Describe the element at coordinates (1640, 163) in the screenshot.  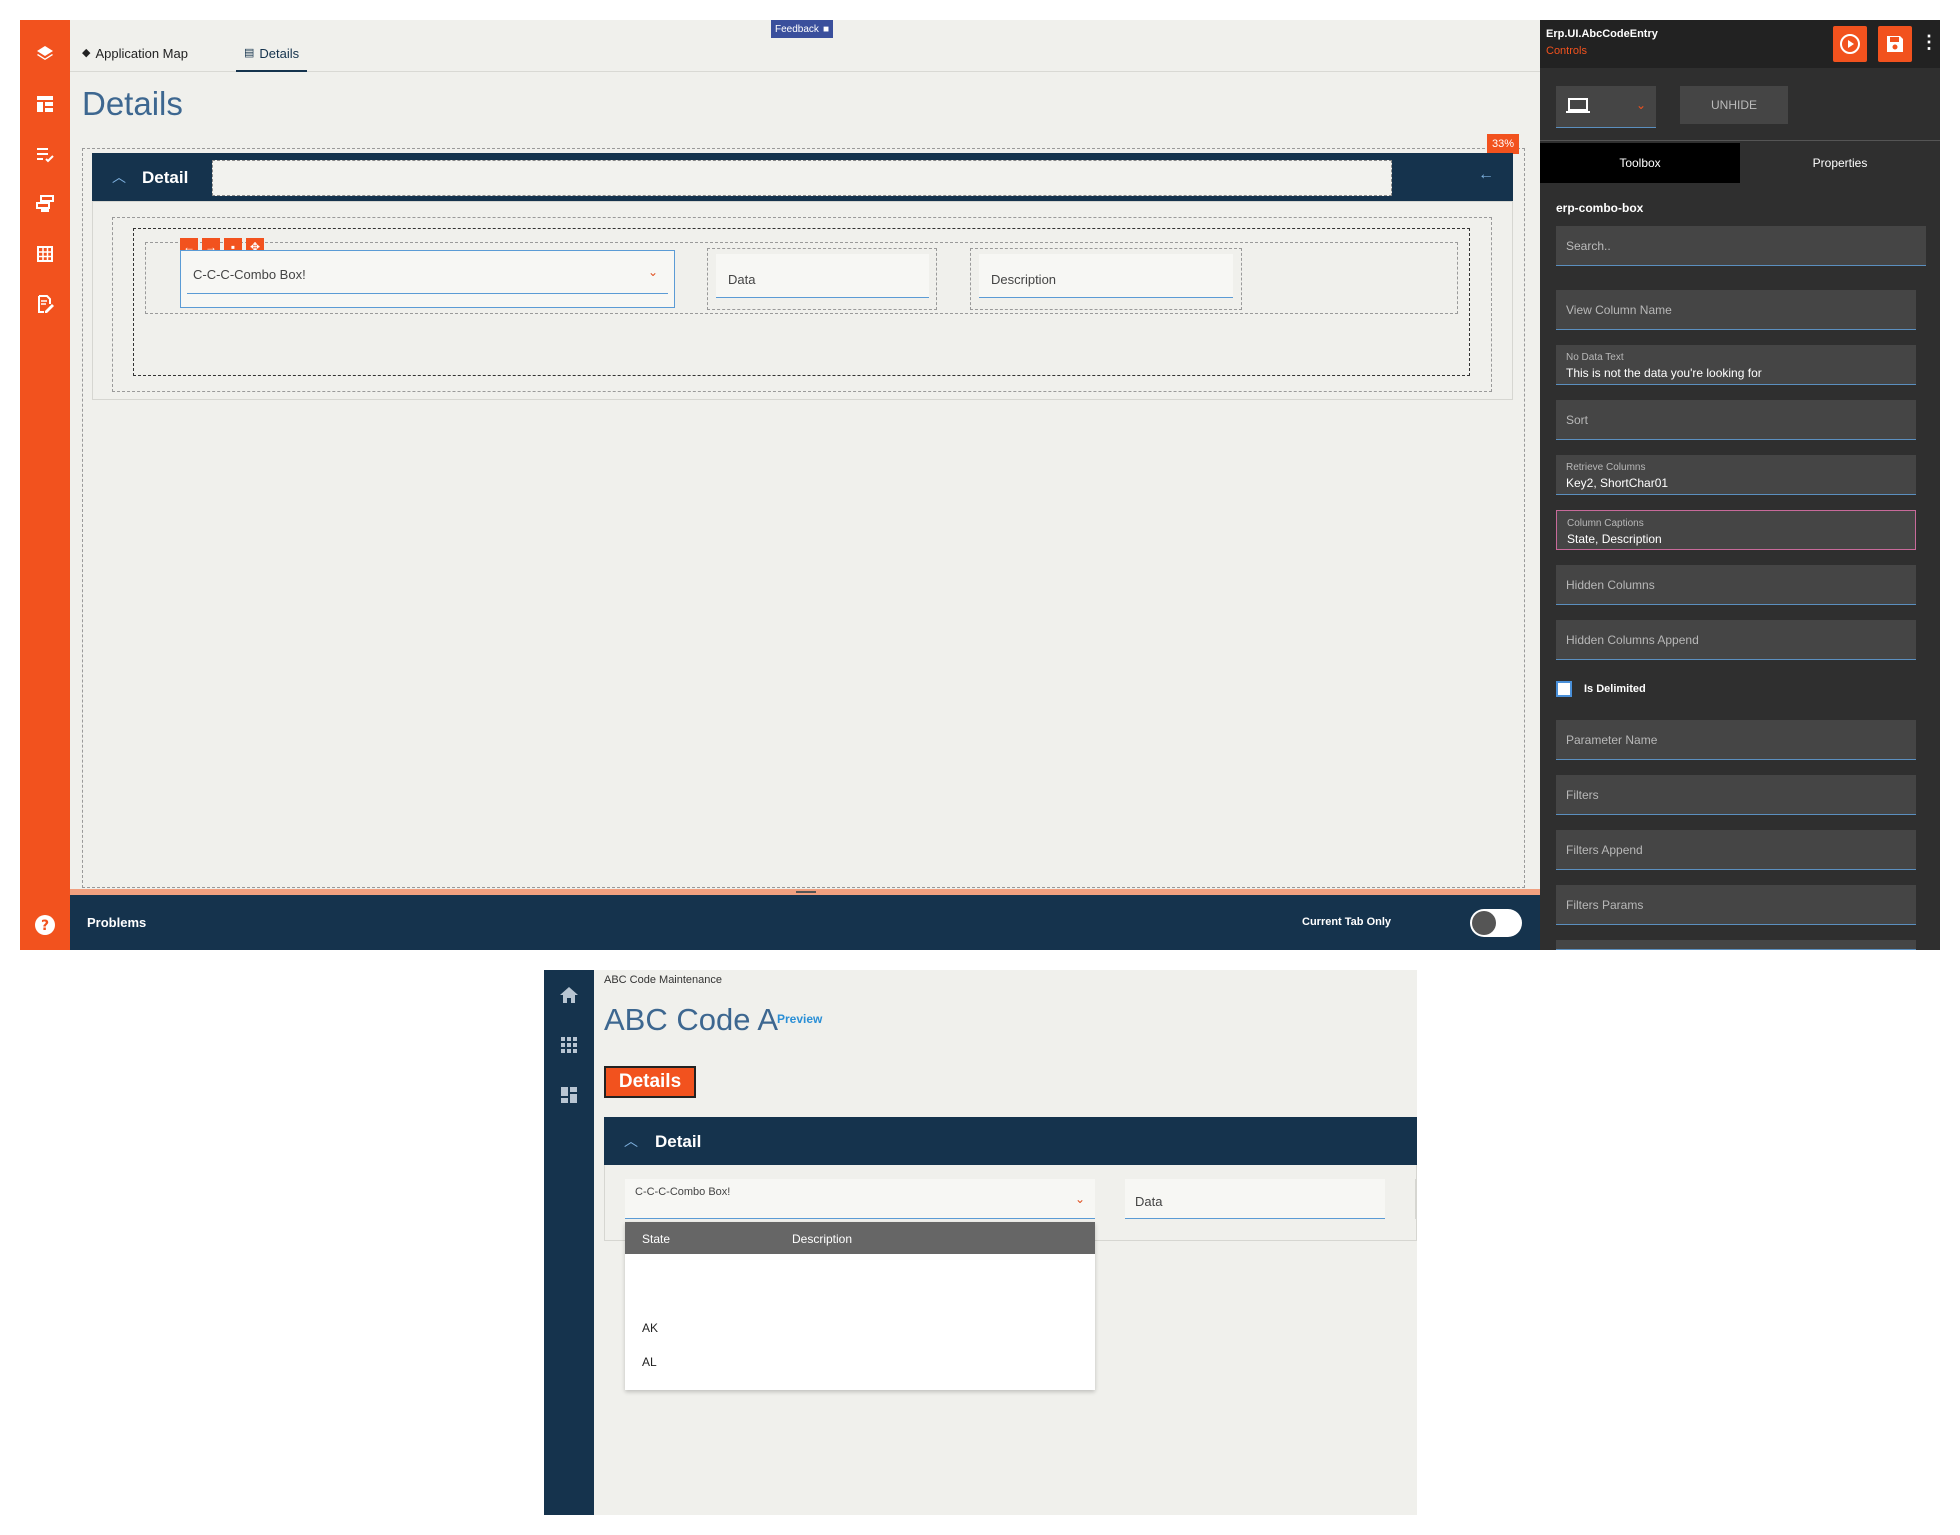
I see `tab-toolbox: Toolbox` at that location.